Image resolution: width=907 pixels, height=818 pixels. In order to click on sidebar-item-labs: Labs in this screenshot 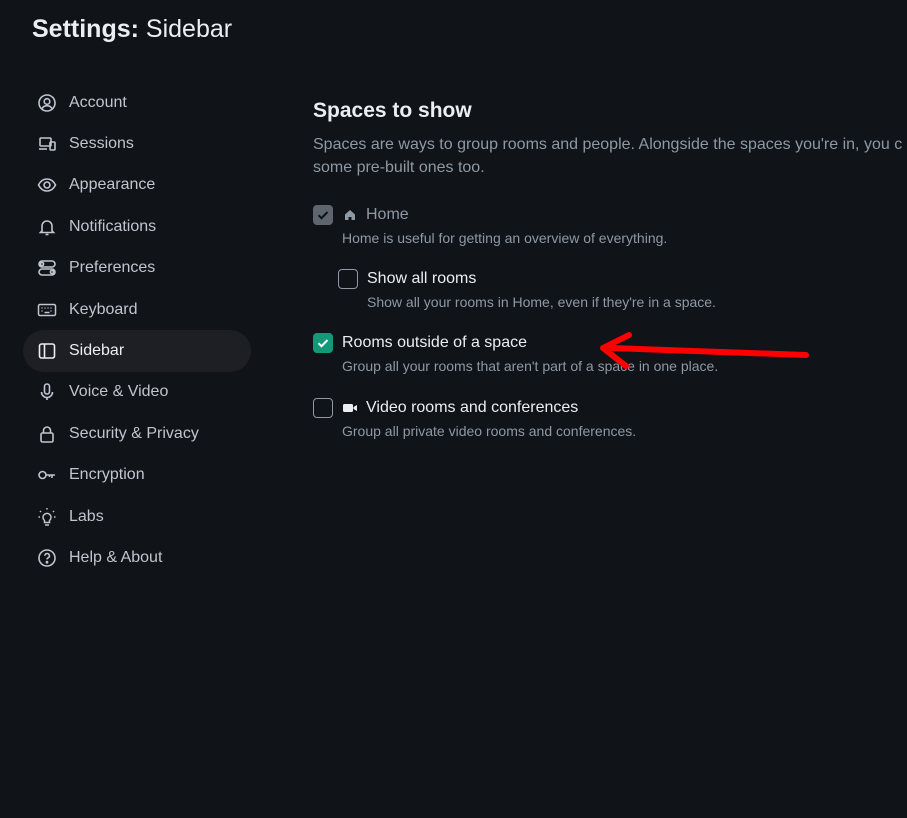, I will do `click(137, 516)`.